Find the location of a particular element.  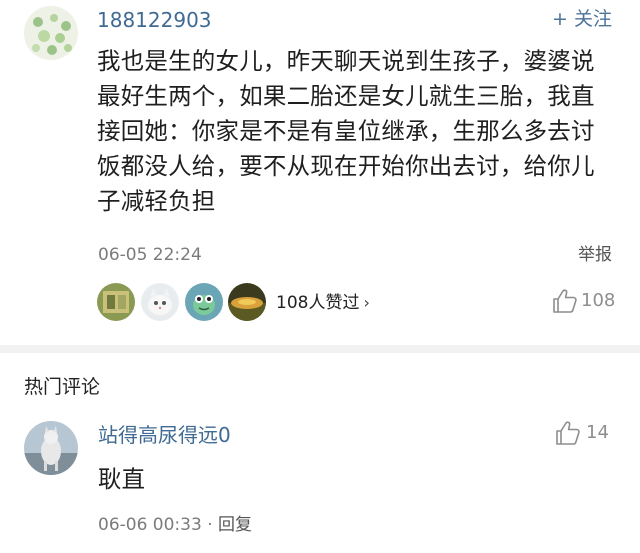

like-button: 108 is located at coordinates (583, 301).